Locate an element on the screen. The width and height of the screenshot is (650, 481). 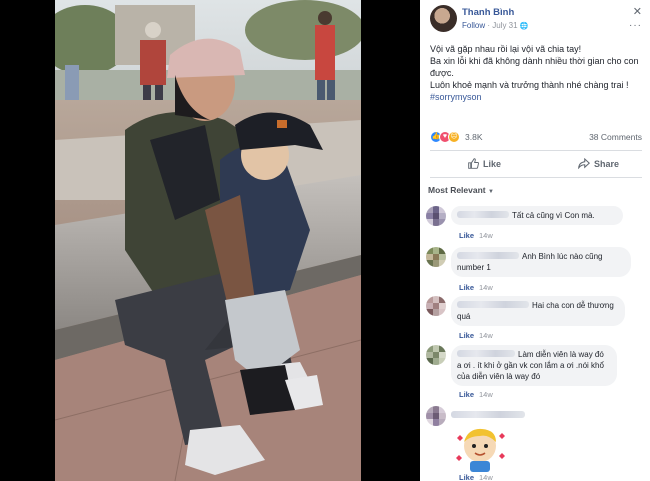
post-header: Thanh Bình Follow · July 31 🌐 ✕ ··· is located at coordinates (535, 20).